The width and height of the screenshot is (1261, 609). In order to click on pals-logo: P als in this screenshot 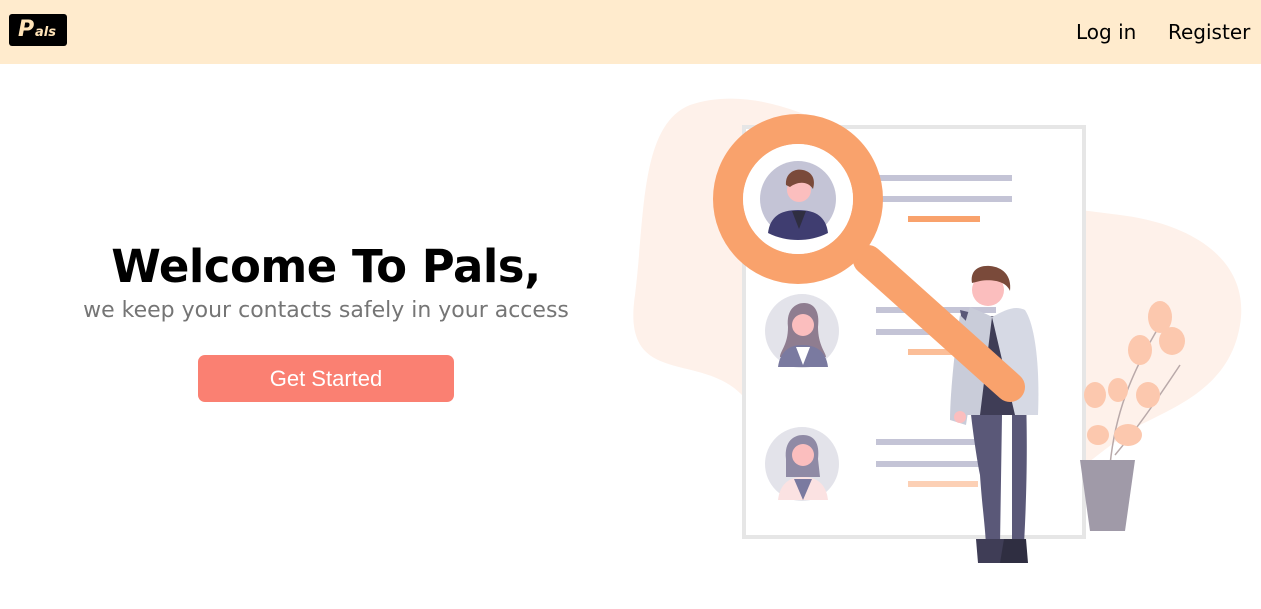, I will do `click(38, 30)`.